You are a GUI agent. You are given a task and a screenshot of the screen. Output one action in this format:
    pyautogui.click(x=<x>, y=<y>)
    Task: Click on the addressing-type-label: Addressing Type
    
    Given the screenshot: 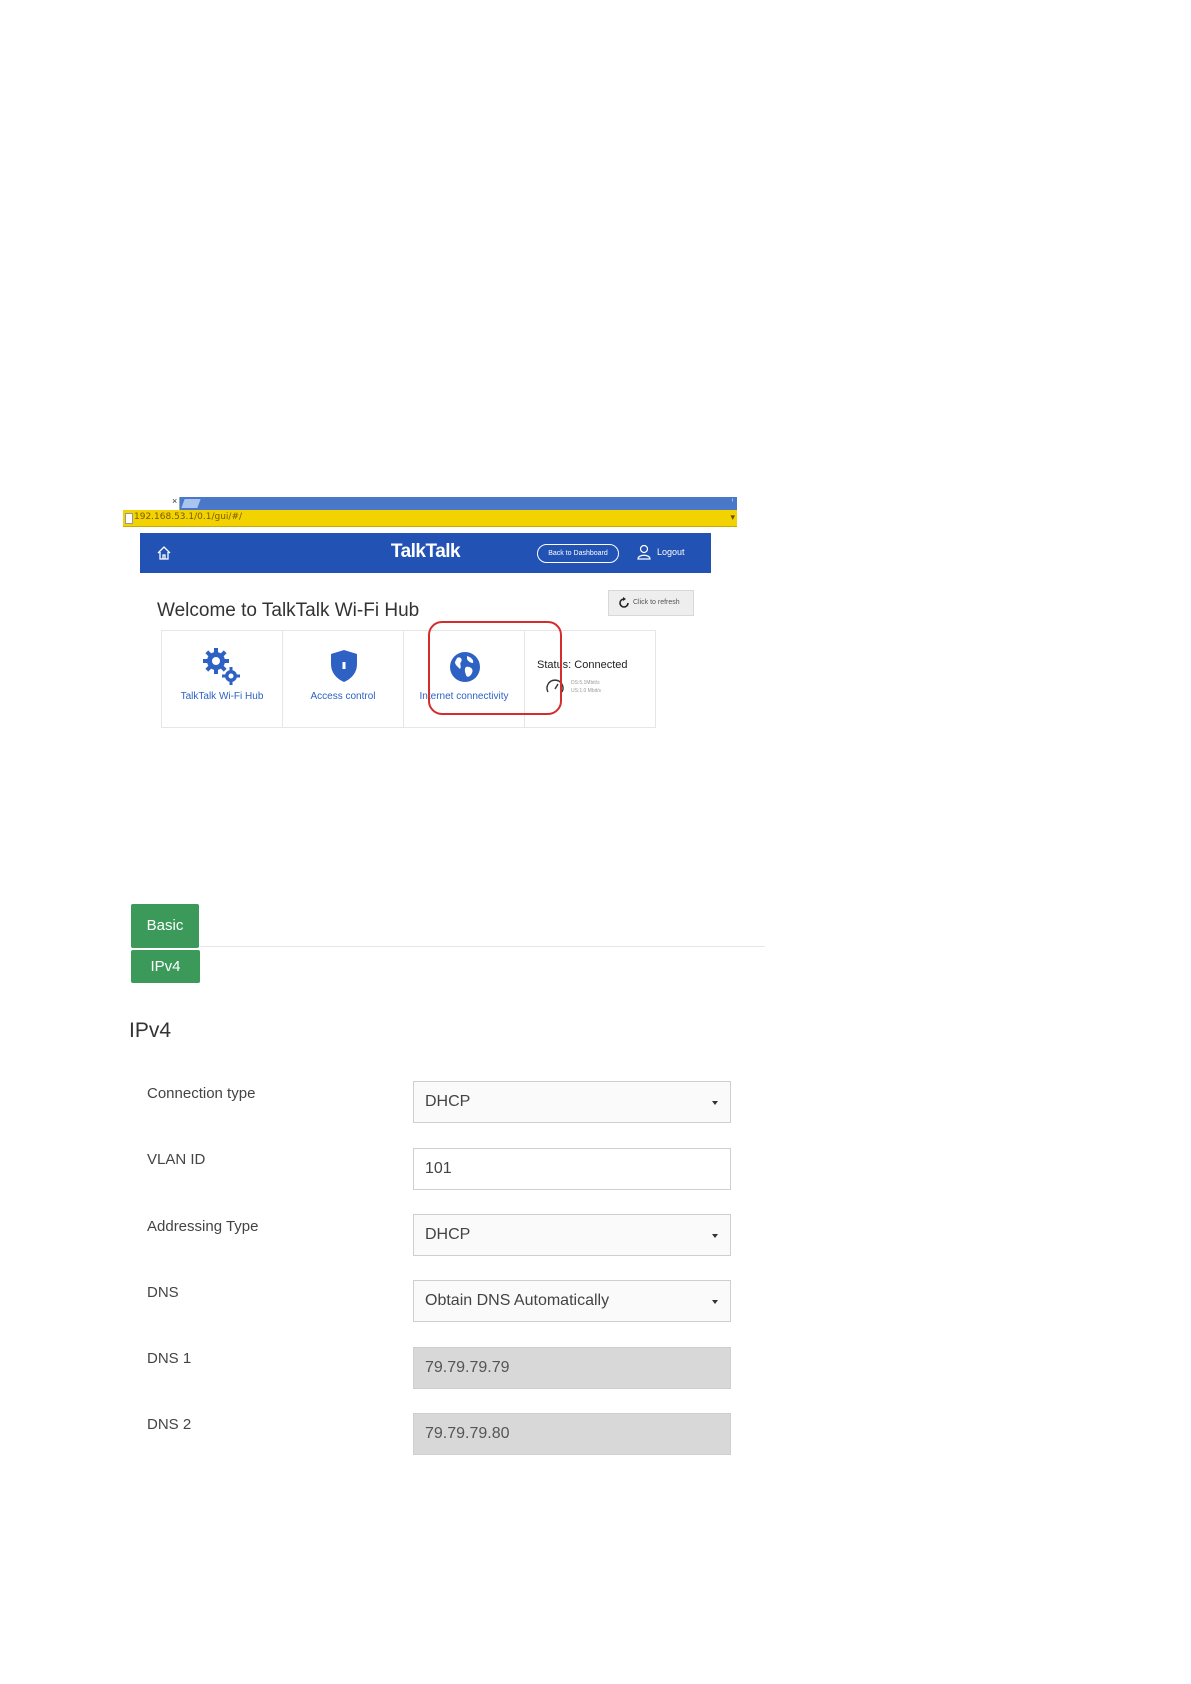 What is the action you would take?
    pyautogui.click(x=203, y=1226)
    